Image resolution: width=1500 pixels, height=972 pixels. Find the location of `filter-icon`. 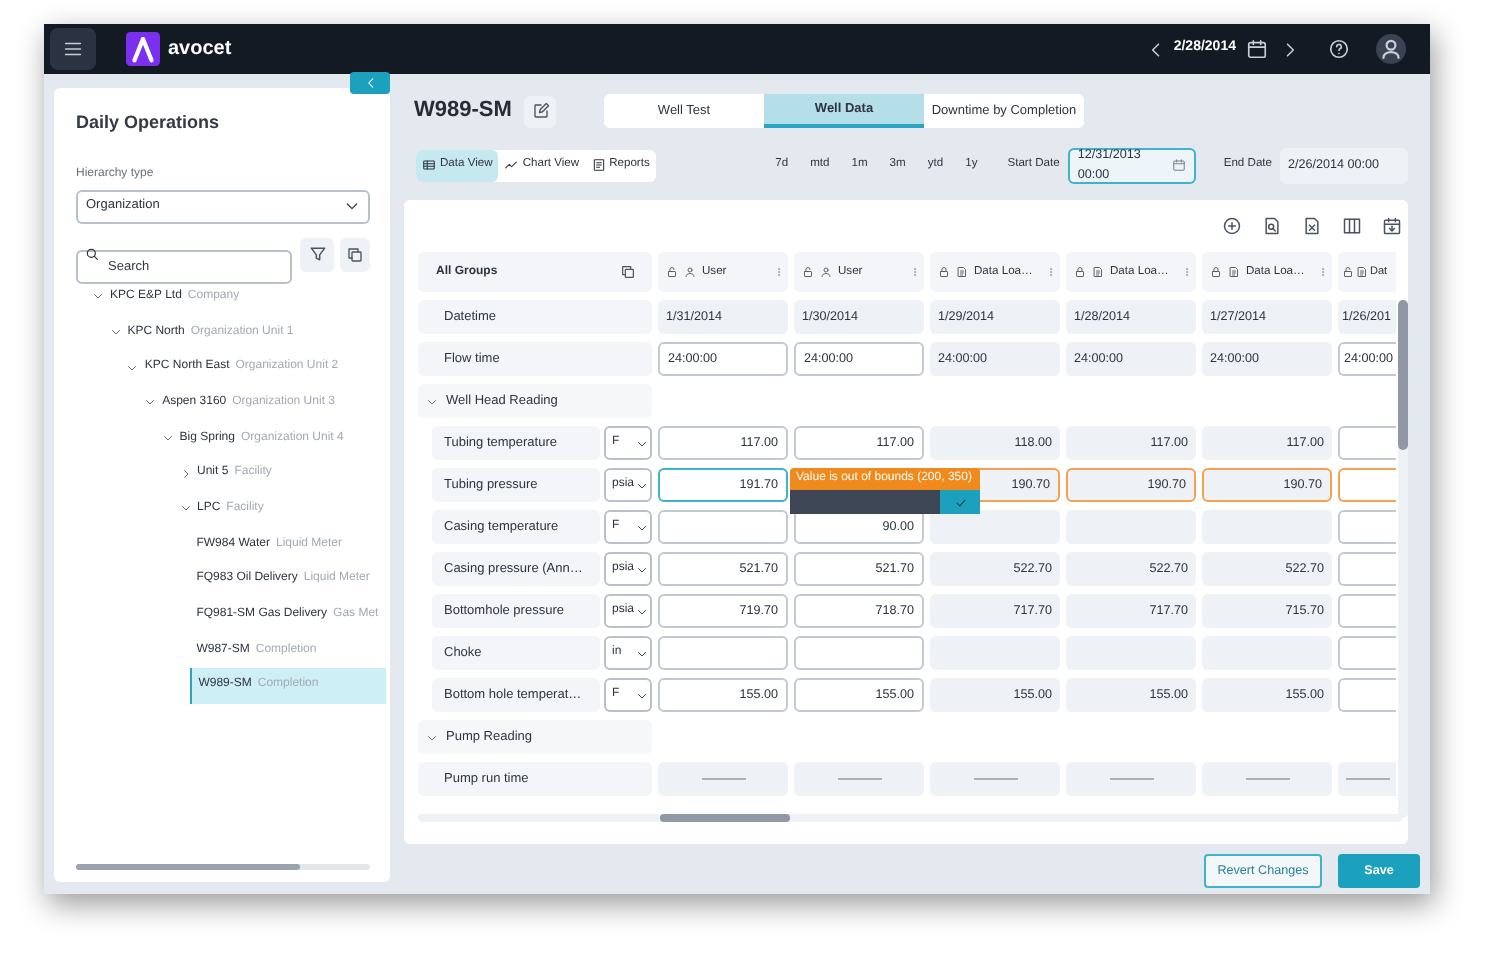

filter-icon is located at coordinates (317, 254).